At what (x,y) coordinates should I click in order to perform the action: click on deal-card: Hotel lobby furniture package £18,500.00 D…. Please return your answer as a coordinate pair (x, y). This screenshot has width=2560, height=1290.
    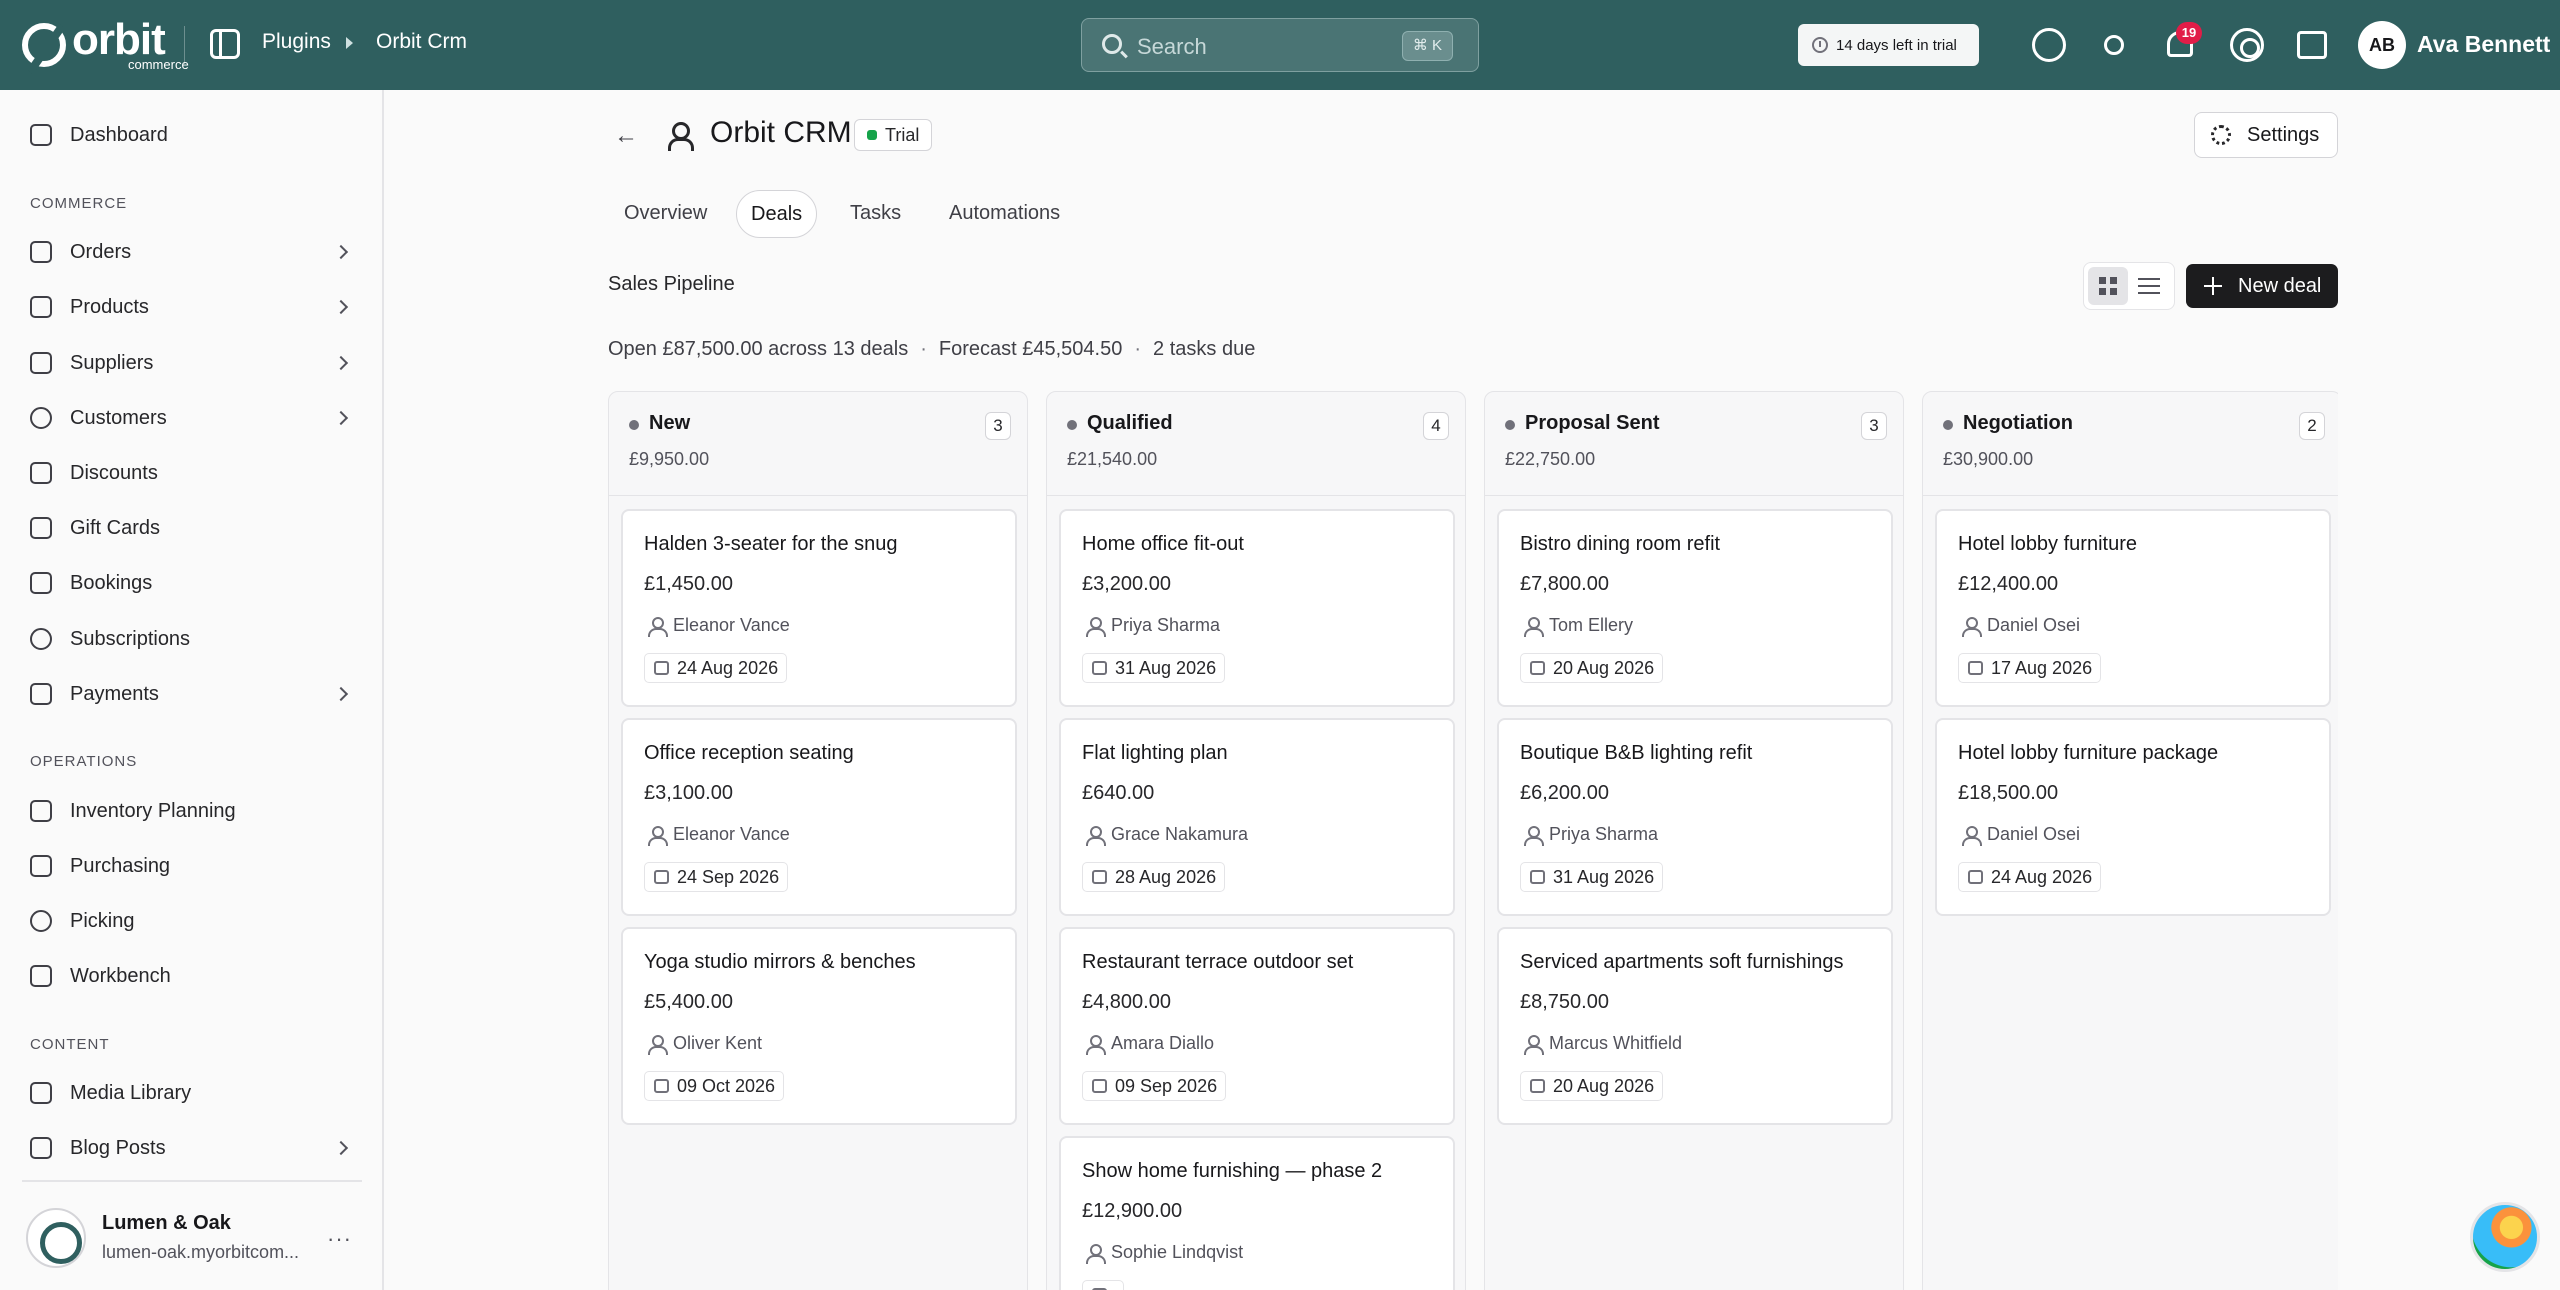
    Looking at the image, I should click on (2133, 817).